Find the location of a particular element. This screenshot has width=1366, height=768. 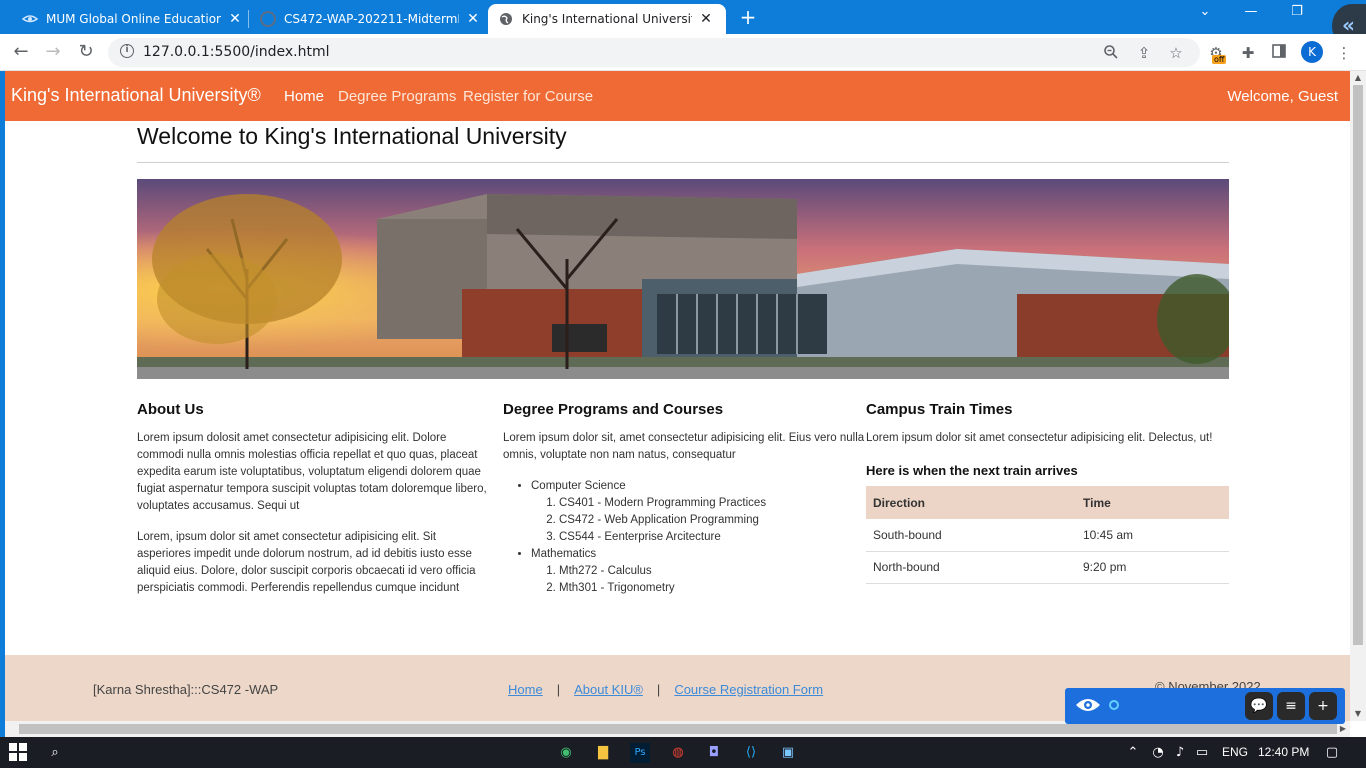

chat-icon: 💬 is located at coordinates (1259, 706).